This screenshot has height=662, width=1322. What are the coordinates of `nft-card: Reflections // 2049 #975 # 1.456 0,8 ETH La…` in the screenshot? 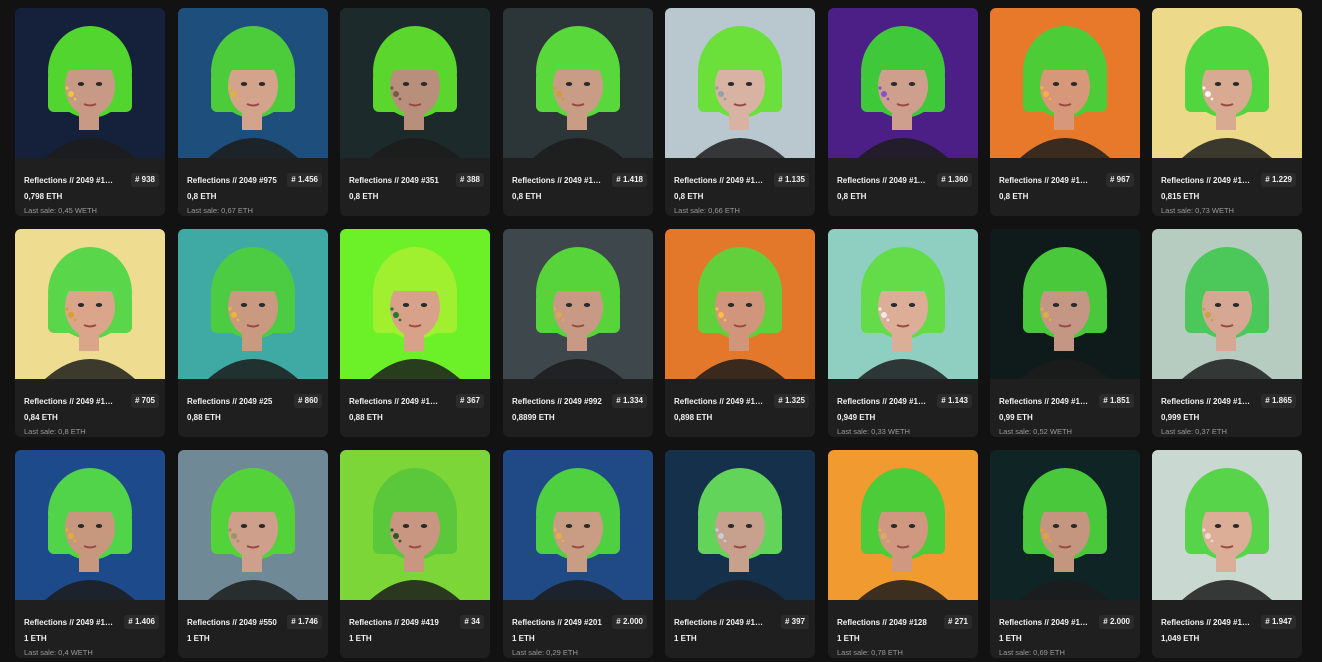 It's located at (253, 112).